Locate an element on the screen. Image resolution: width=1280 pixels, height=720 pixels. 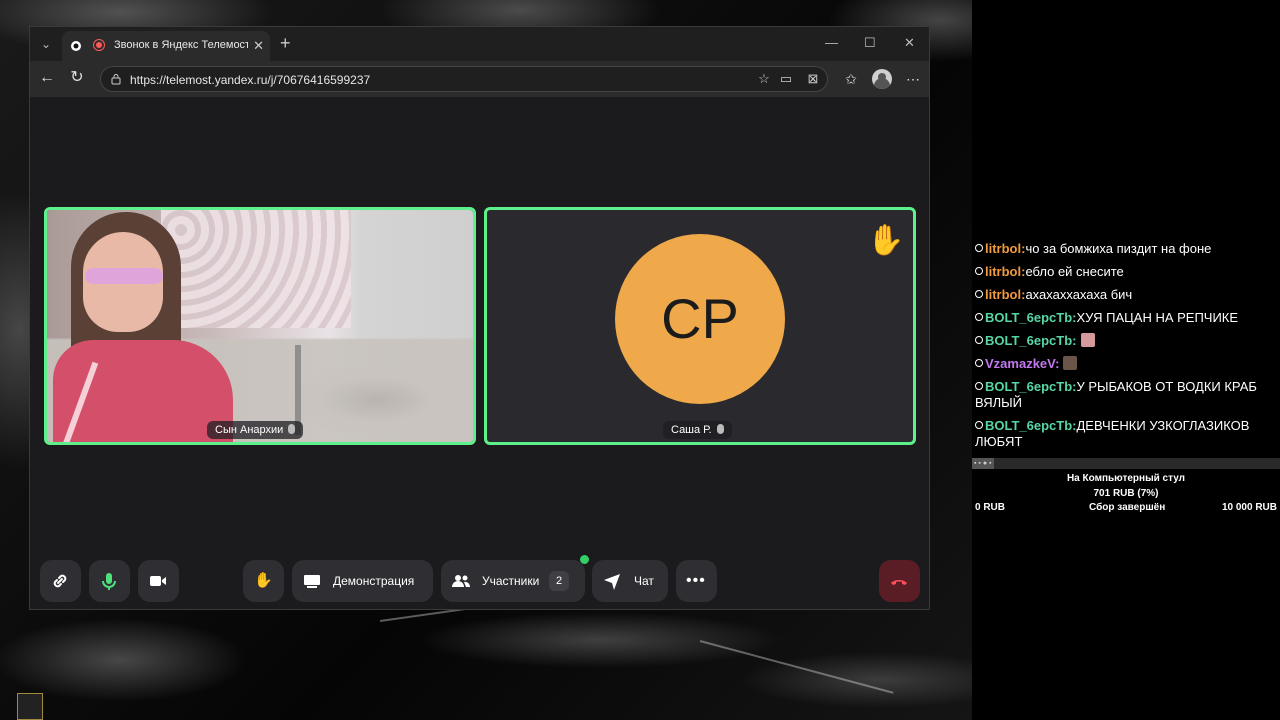
chat-button: Чат is located at coordinates (630, 581).